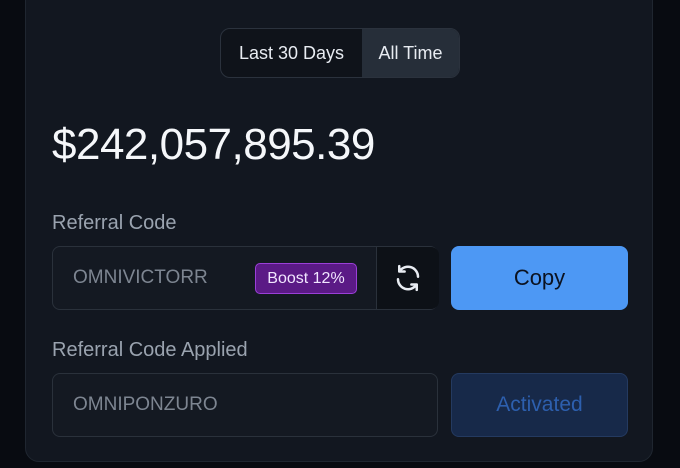 This screenshot has height=468, width=680. I want to click on referral-code-label: Referral Code, so click(114, 223).